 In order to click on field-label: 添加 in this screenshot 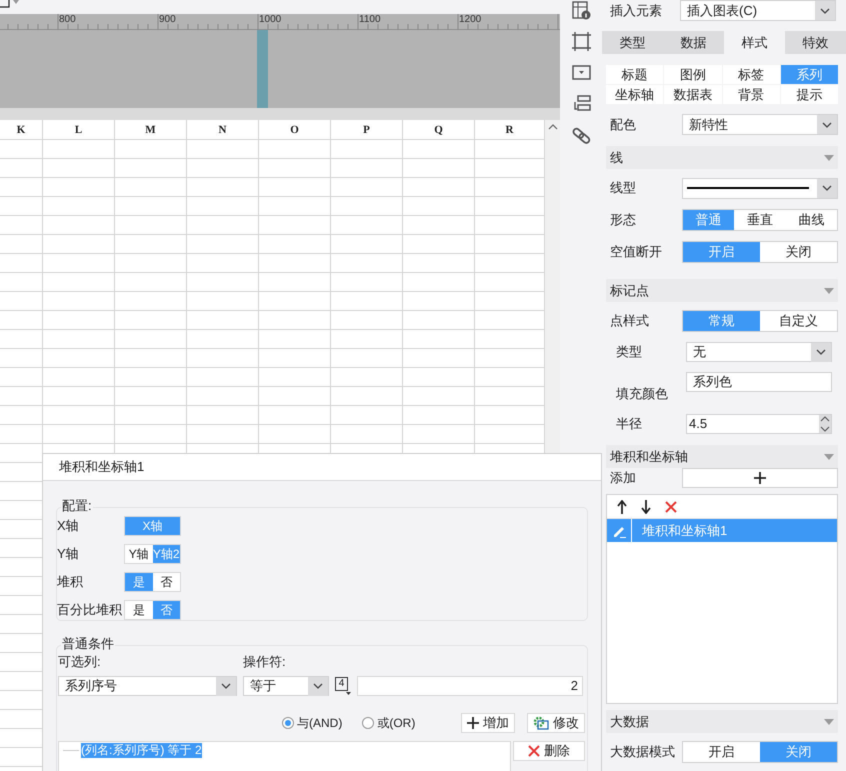, I will do `click(623, 478)`.